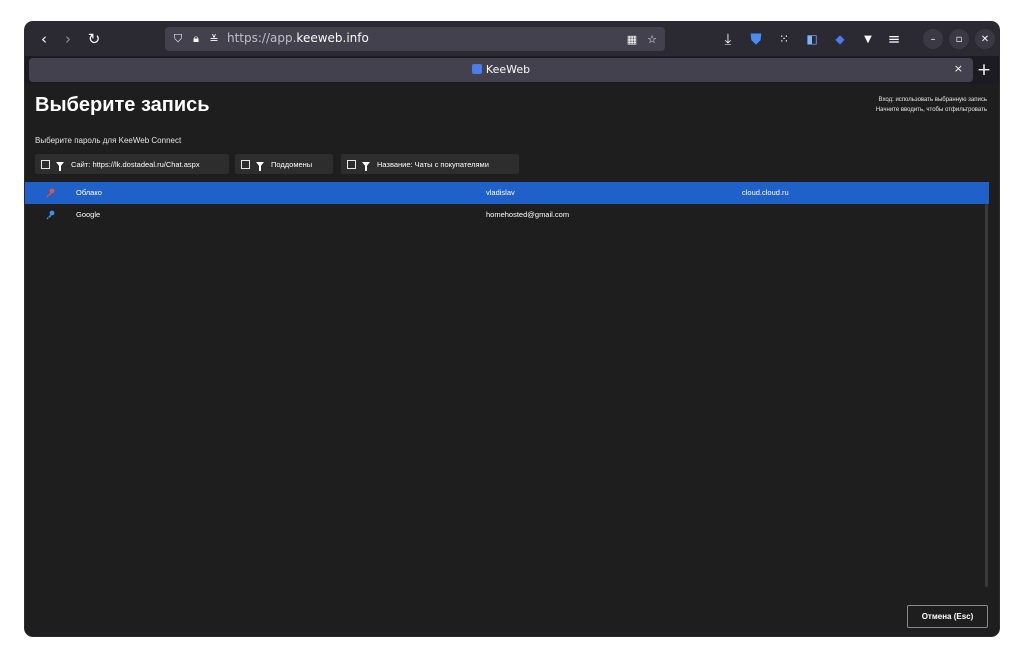 The height and width of the screenshot is (663, 1024). Describe the element at coordinates (433, 164) in the screenshot. I see `filter-label: Название: Чаты с покупателями` at that location.